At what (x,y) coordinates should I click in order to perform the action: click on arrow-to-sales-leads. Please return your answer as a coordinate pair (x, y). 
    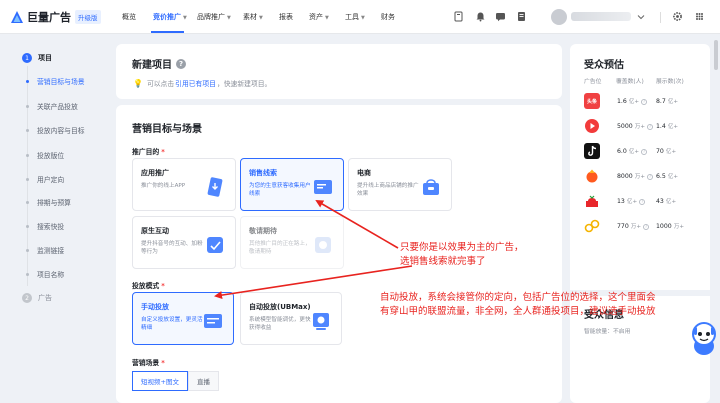
    Looking at the image, I should click on (357, 224).